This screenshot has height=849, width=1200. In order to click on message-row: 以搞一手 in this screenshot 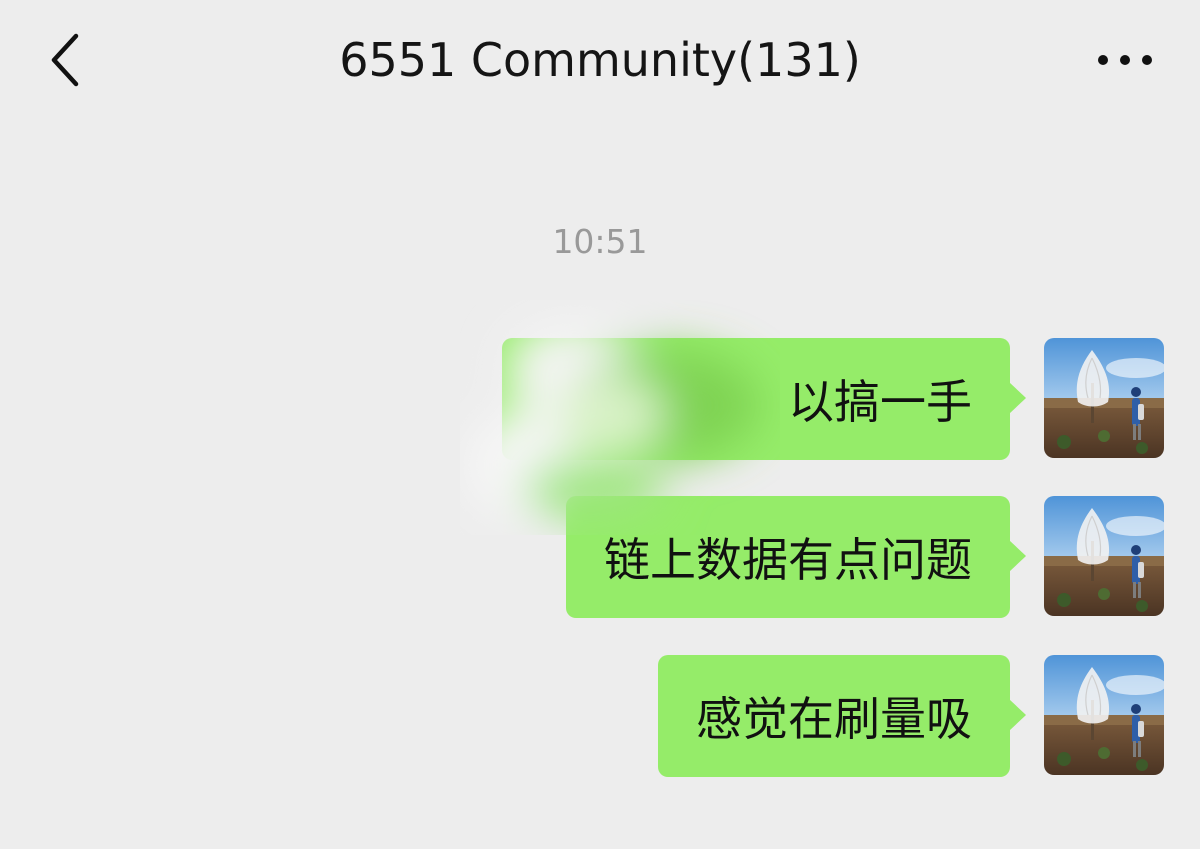, I will do `click(833, 399)`.